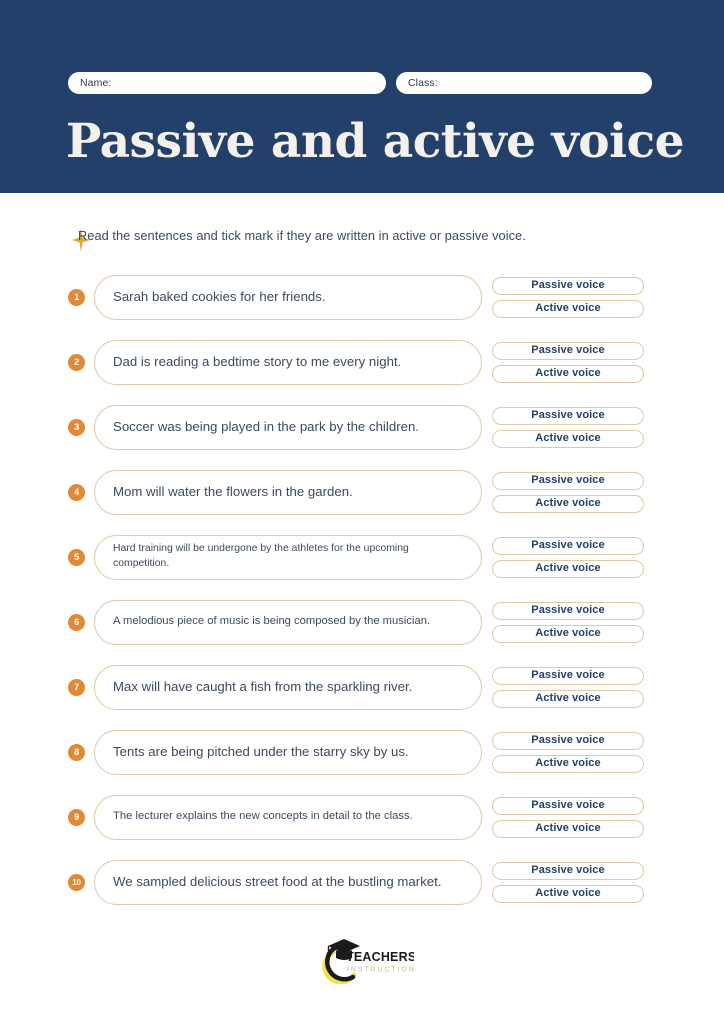  I want to click on teachers-instruction-logo: TEACHERS INSTRUCTION, so click(362, 959).